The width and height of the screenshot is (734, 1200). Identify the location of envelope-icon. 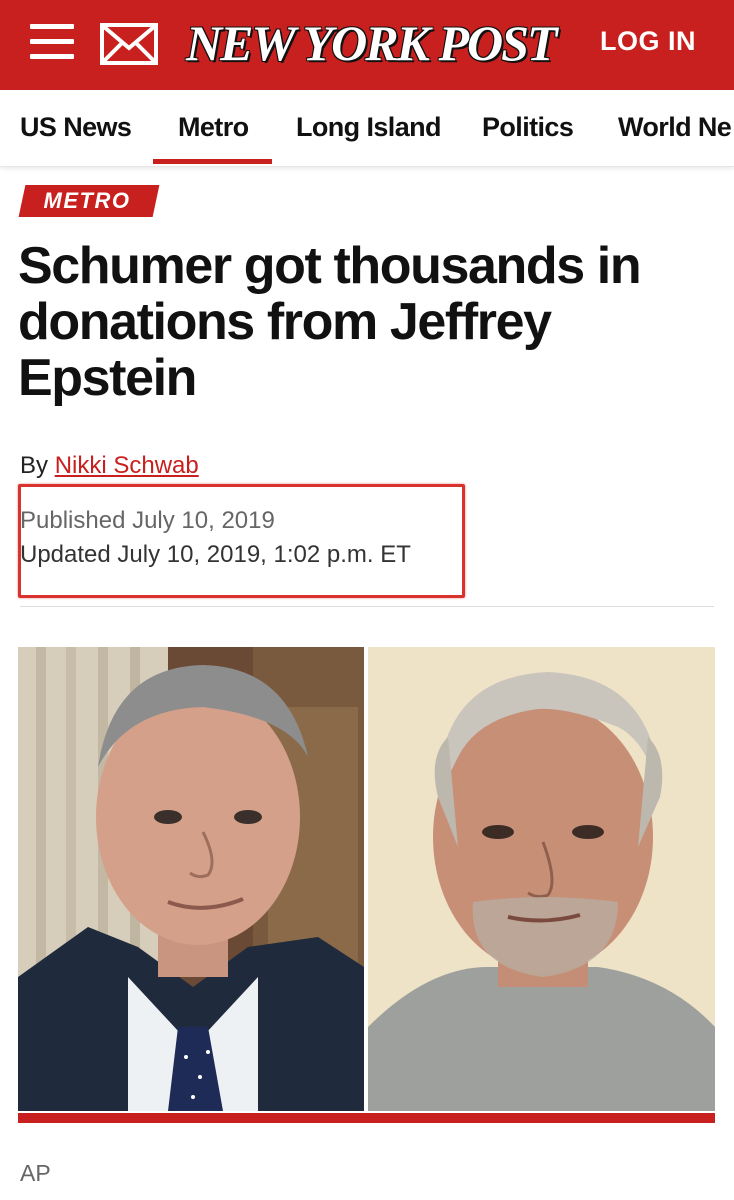
(129, 44).